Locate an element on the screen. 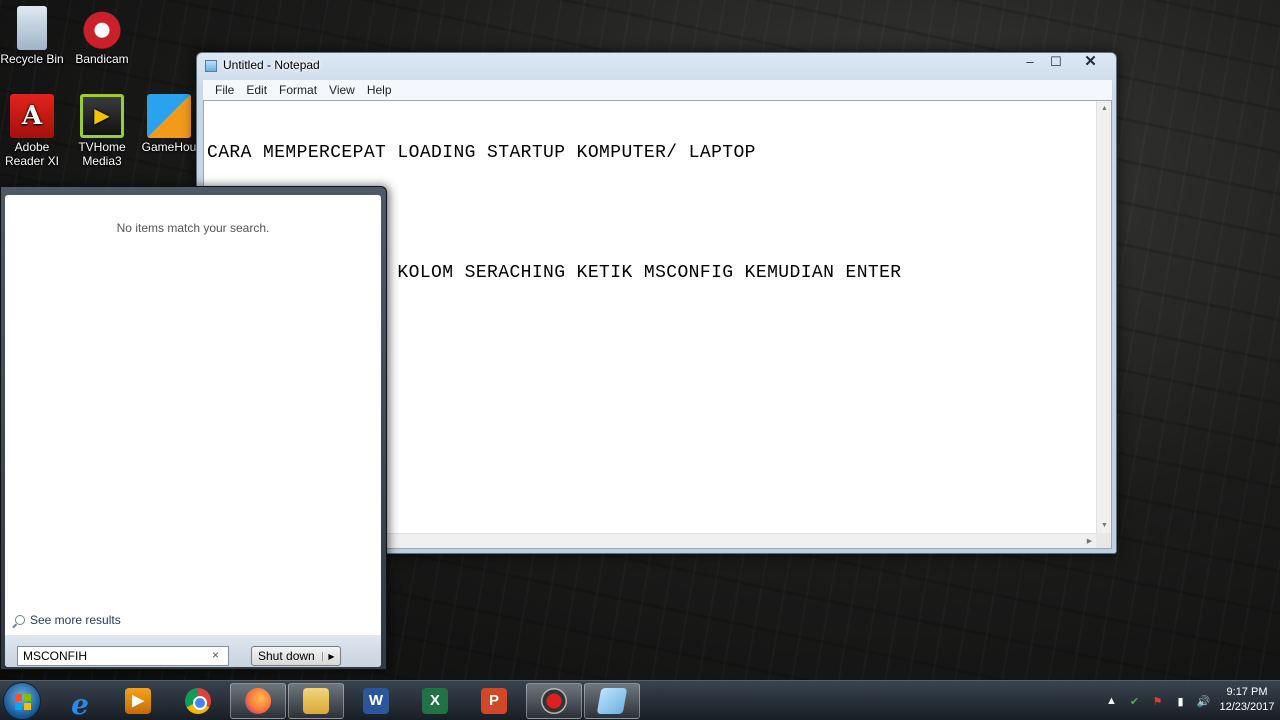 The height and width of the screenshot is (720, 1280). desktop-icon-bandicam: Bandicam is located at coordinates (102, 36).